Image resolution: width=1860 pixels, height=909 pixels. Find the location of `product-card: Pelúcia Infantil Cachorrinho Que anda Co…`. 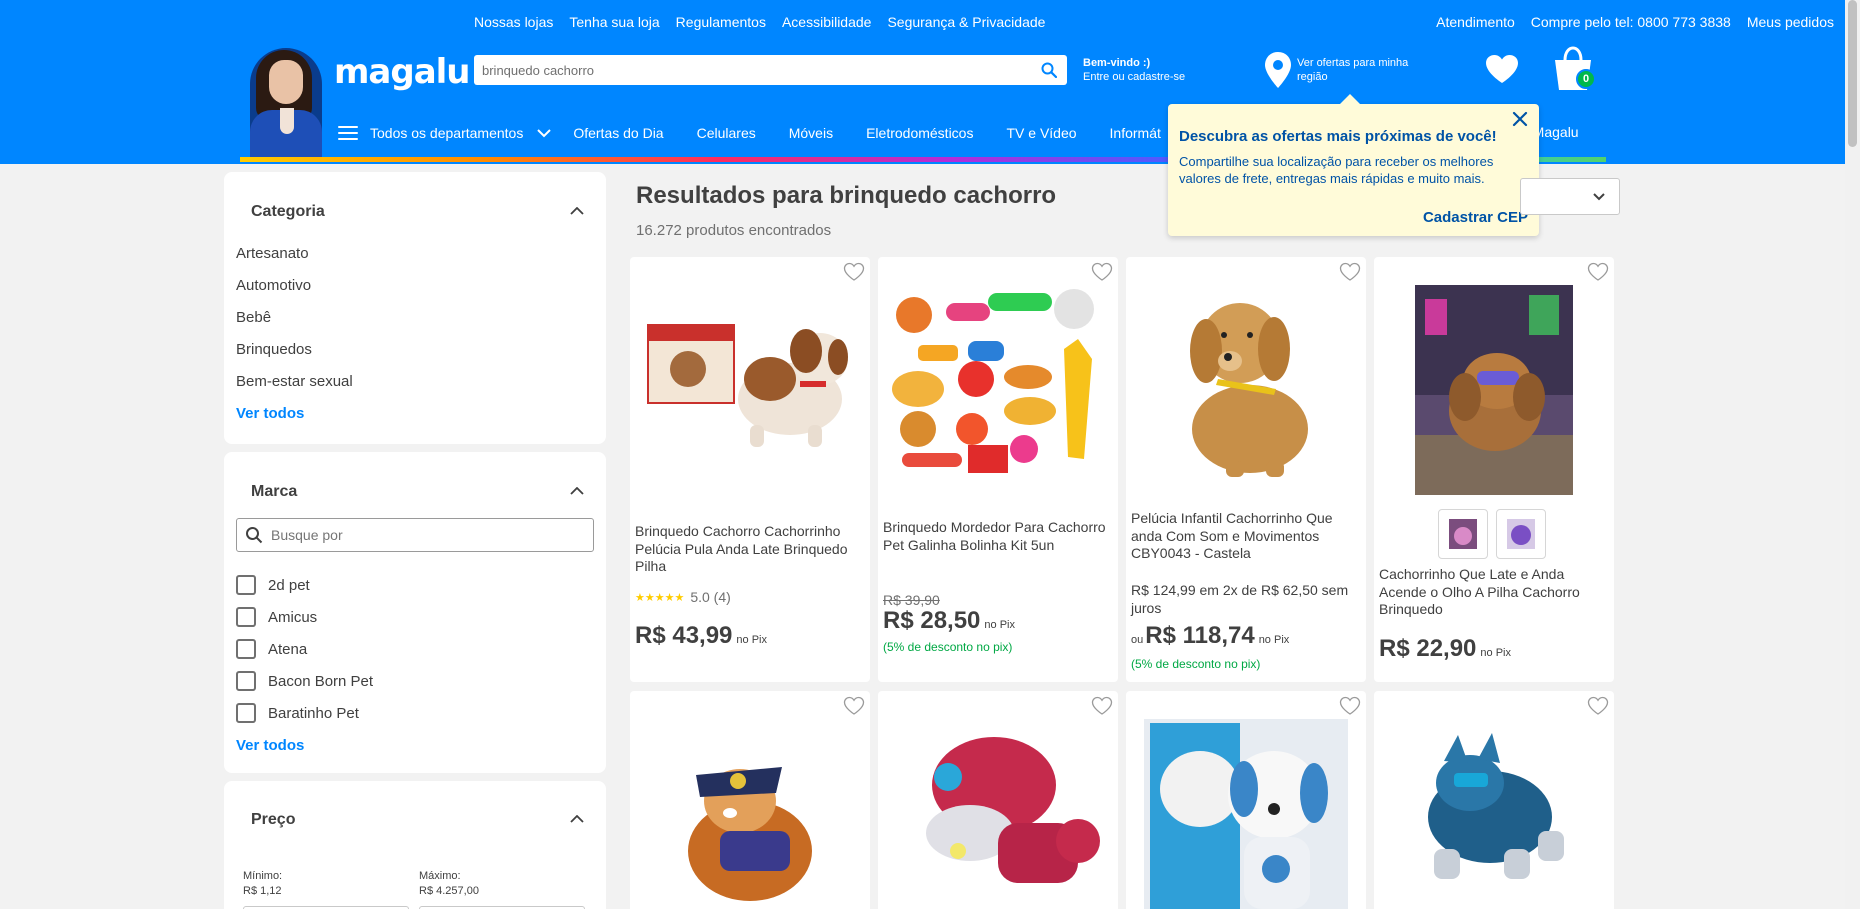

product-card: Pelúcia Infantil Cachorrinho Que anda Co… is located at coordinates (1246, 469).